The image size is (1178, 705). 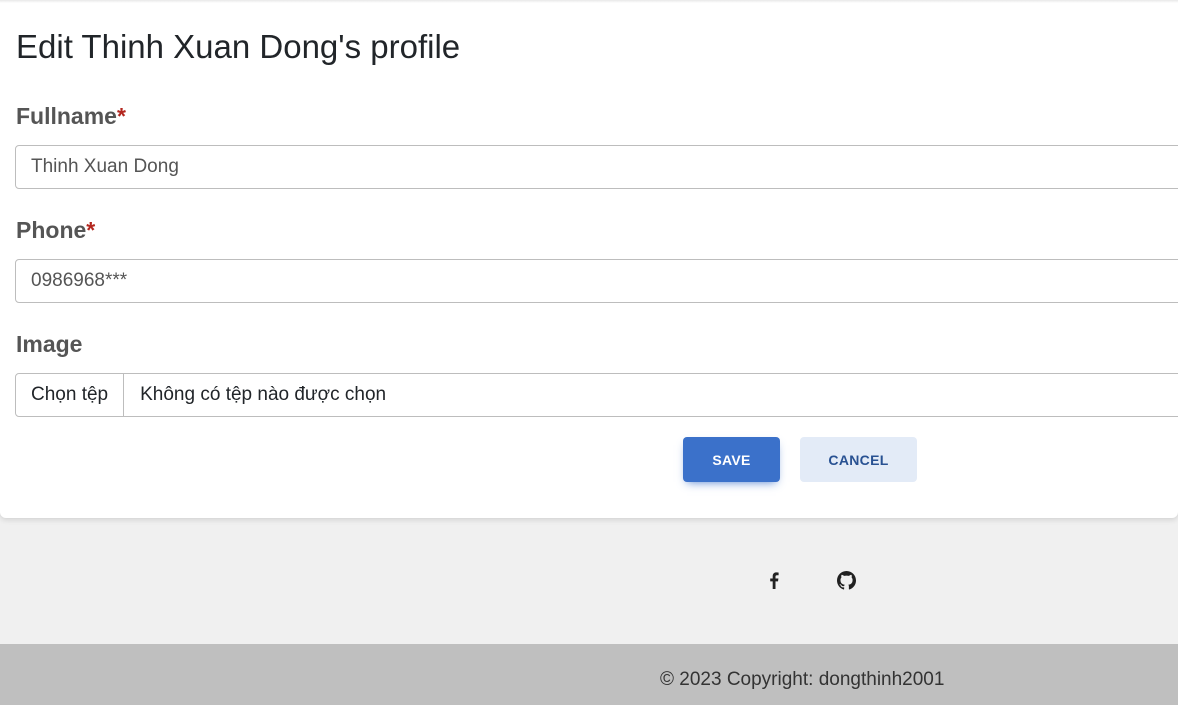 What do you see at coordinates (882, 679) in the screenshot?
I see `copyright-link: dongthinh2001` at bounding box center [882, 679].